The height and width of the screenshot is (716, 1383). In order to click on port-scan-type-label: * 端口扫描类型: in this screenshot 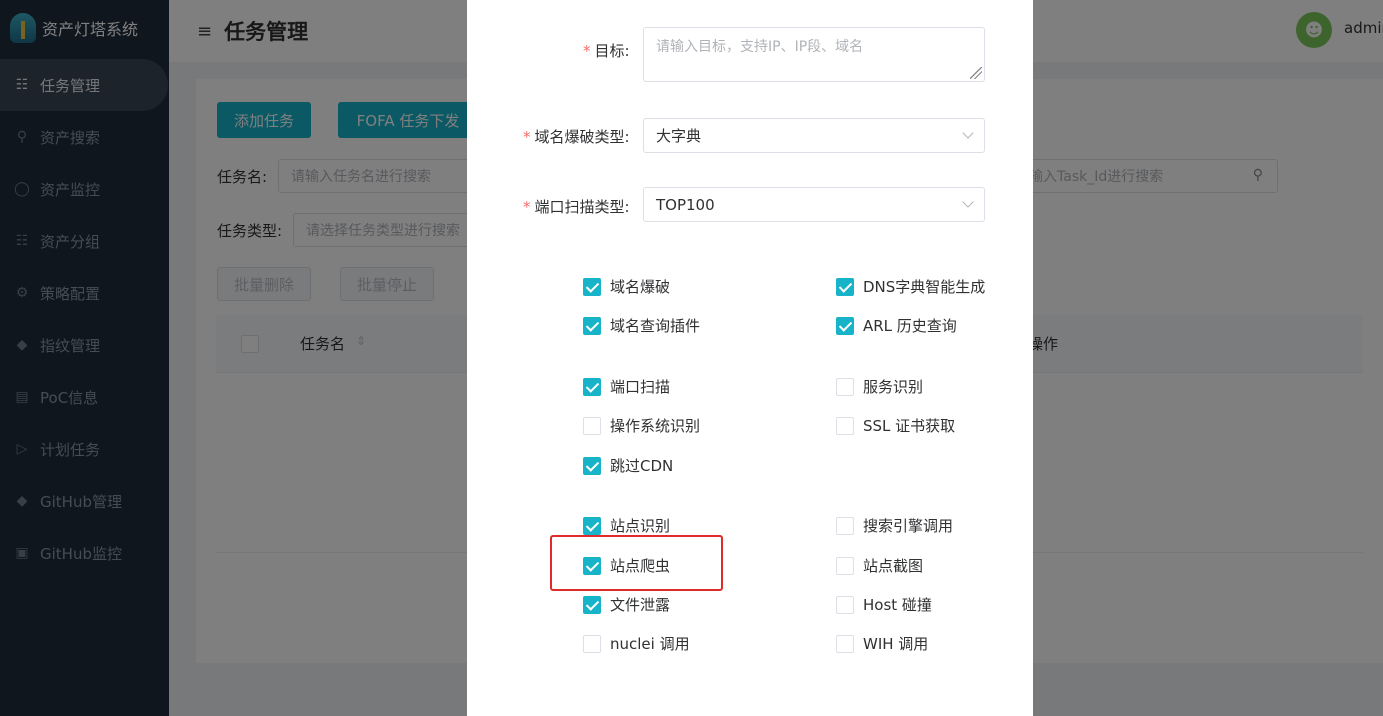, I will do `click(576, 206)`.